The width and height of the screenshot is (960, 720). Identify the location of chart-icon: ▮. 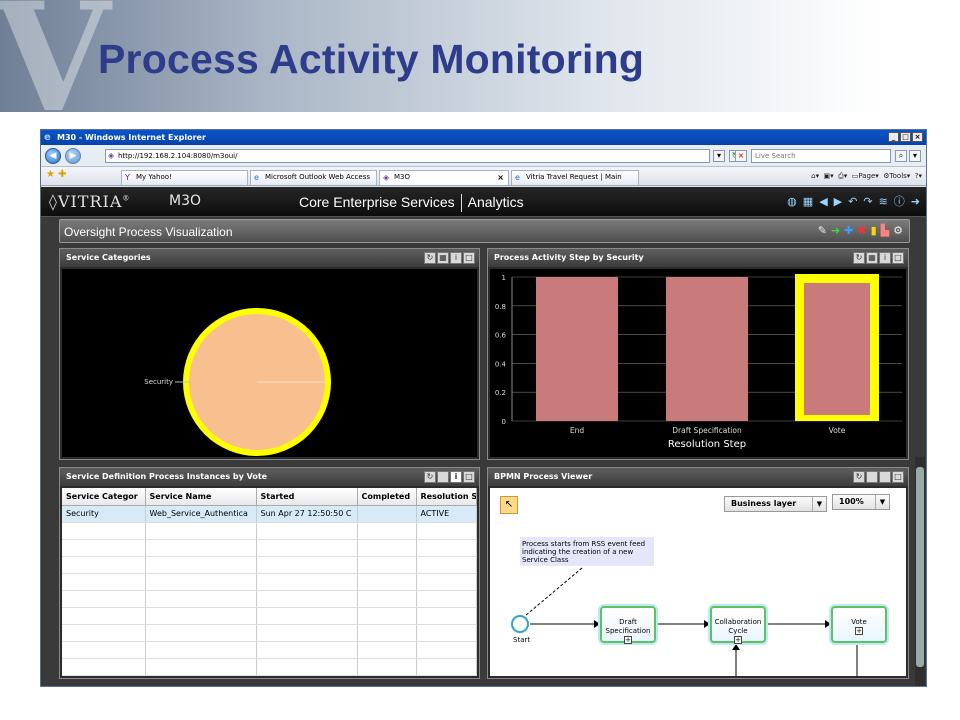
(874, 231).